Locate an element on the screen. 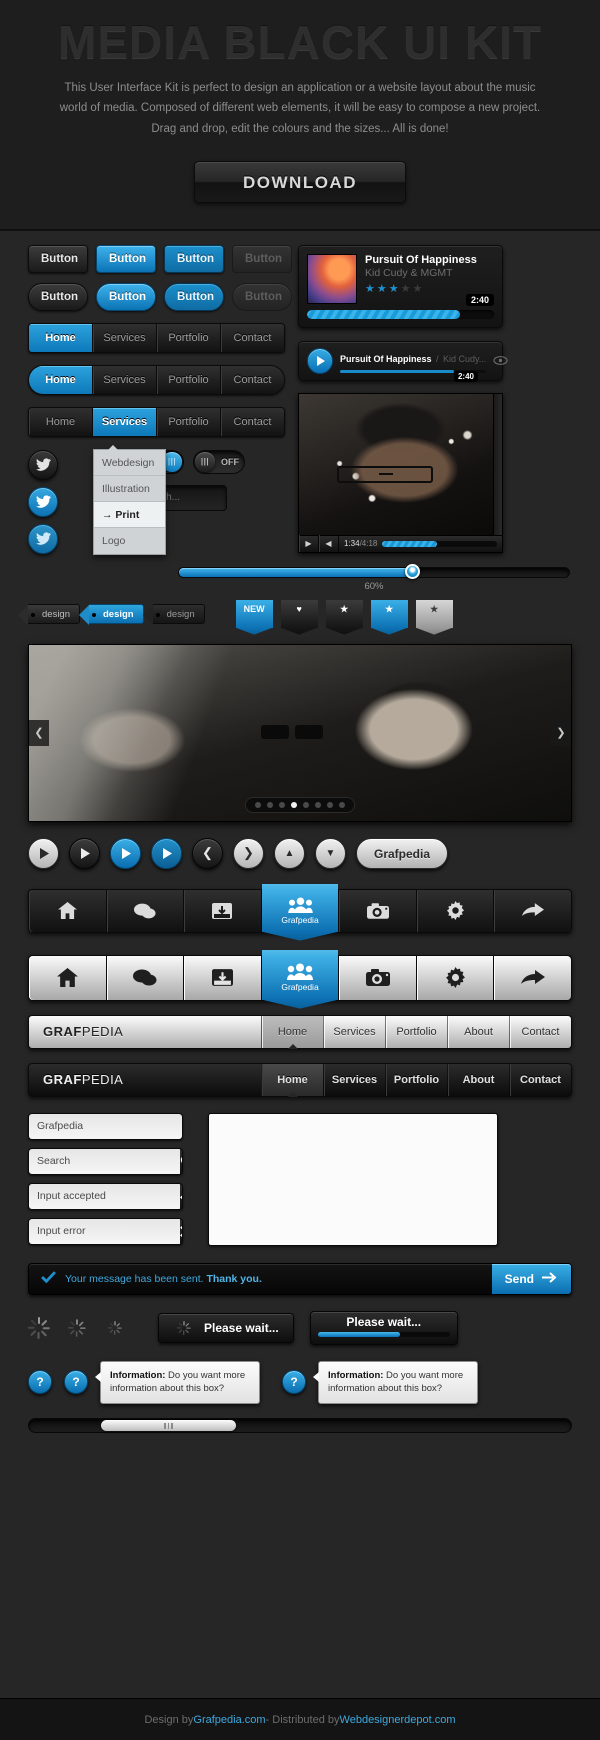 Image resolution: width=600 pixels, height=1740 pixels. prev-button: ❮ is located at coordinates (207, 853).